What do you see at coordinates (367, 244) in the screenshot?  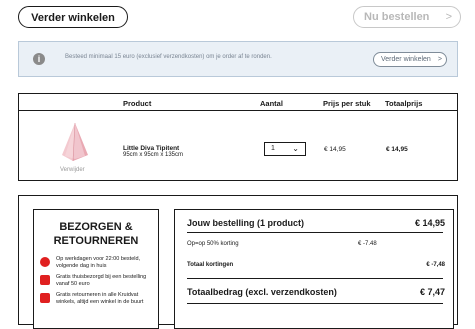 I see `discount-value: € -7.48` at bounding box center [367, 244].